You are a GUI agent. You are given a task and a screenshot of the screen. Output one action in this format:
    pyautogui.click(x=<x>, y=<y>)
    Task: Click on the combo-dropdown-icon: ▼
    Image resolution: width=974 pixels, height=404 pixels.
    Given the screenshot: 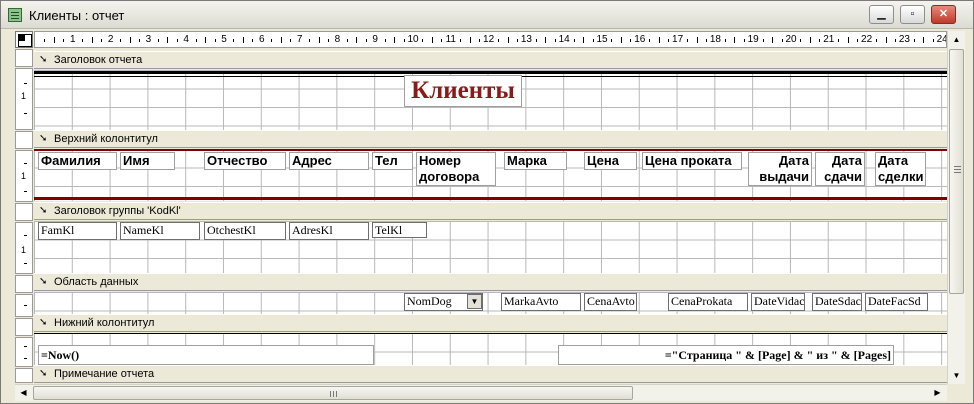 What is the action you would take?
    pyautogui.click(x=474, y=301)
    